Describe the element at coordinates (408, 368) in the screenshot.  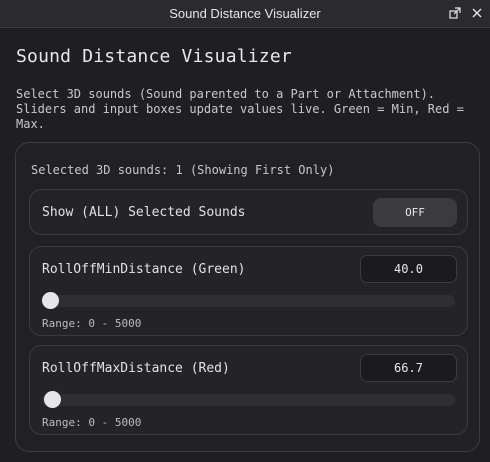
I see `max-distance-input: 66.7` at that location.